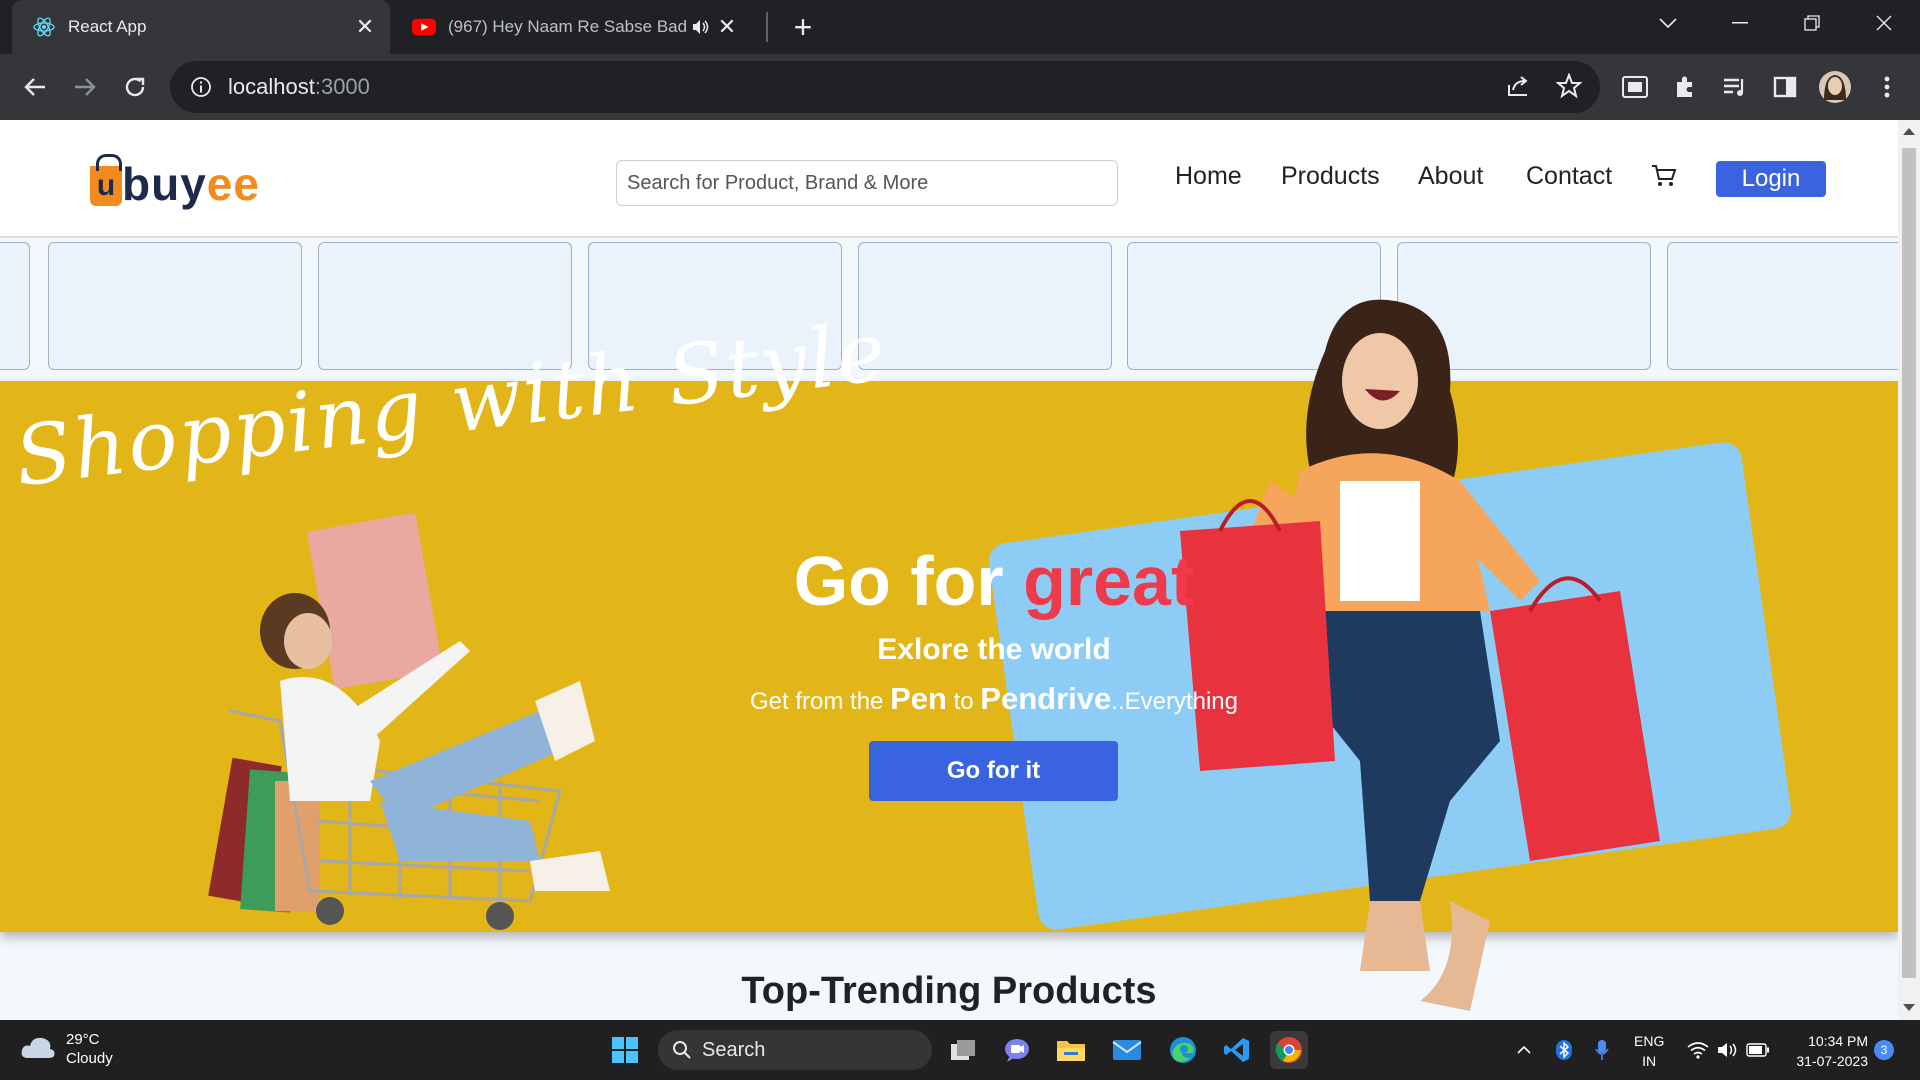  What do you see at coordinates (568, 26) in the screenshot?
I see `tab-title: (967) Hey Naam Re Sabse Bada` at bounding box center [568, 26].